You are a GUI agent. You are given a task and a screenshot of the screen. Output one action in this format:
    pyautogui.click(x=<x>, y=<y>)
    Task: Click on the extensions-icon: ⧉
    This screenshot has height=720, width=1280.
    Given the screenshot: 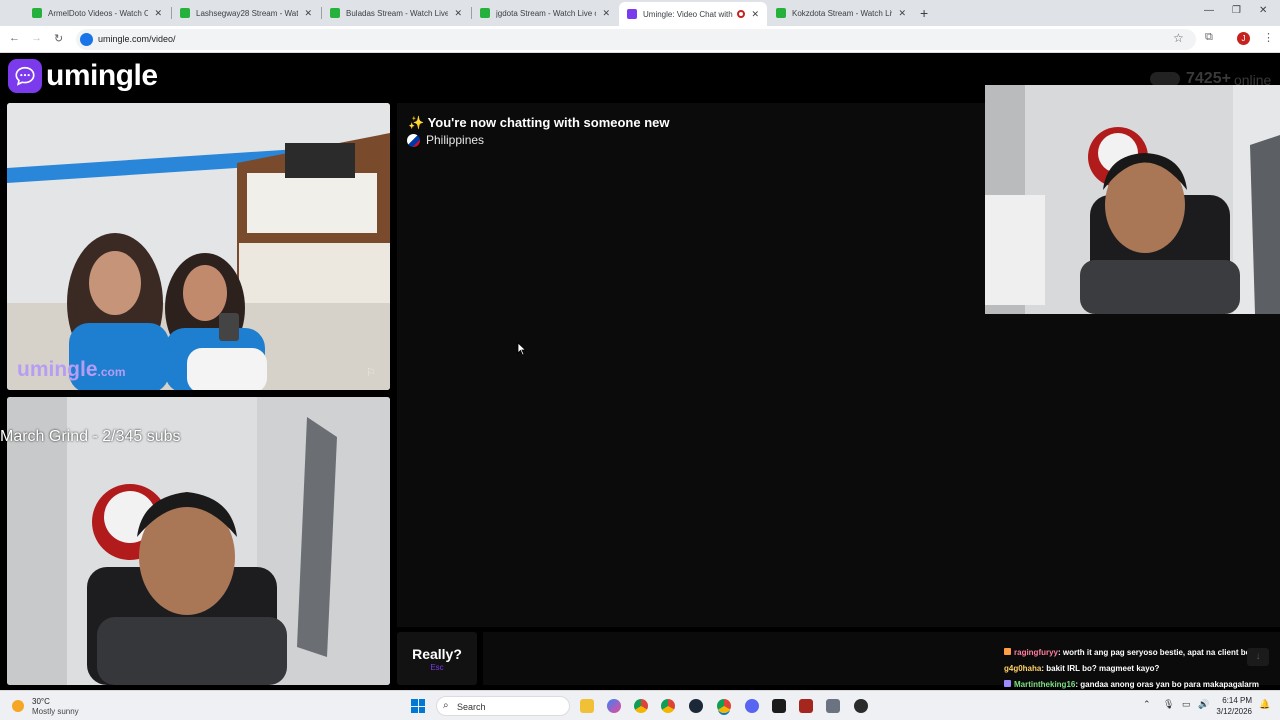 What is the action you would take?
    pyautogui.click(x=1209, y=37)
    